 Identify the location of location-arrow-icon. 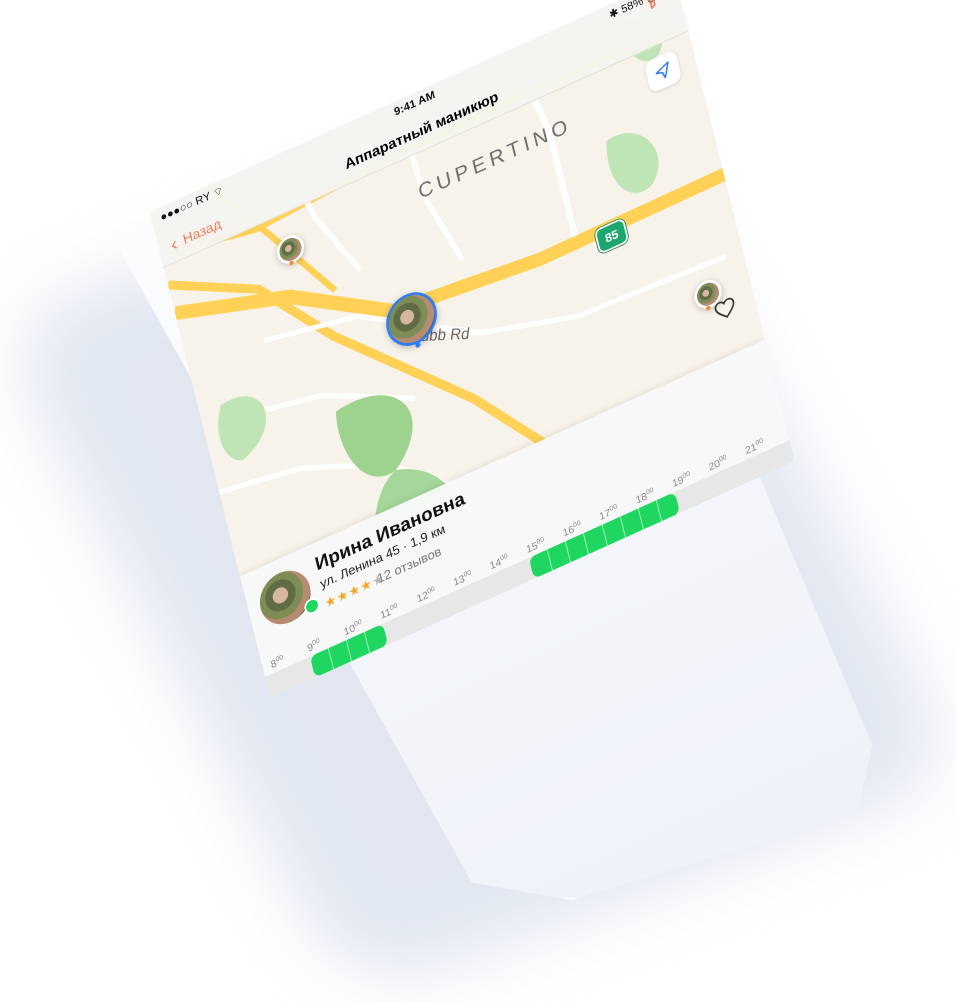
(662, 70).